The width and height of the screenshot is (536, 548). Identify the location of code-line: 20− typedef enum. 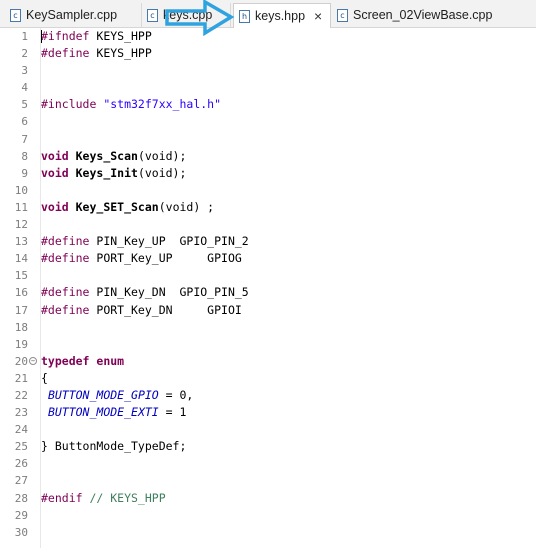
(268, 361).